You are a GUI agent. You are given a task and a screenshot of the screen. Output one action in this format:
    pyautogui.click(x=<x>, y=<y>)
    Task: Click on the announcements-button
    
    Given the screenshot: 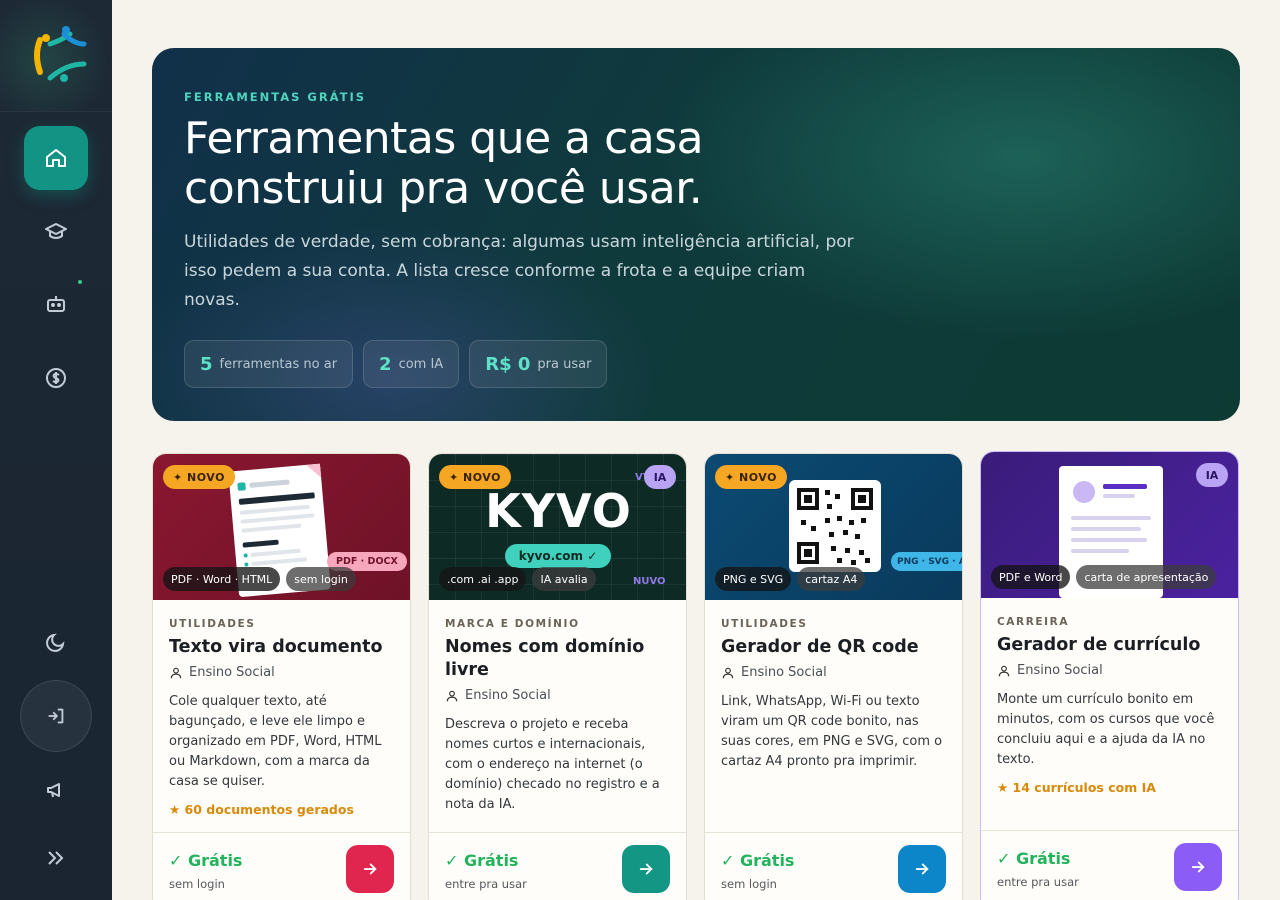 What is the action you would take?
    pyautogui.click(x=56, y=790)
    